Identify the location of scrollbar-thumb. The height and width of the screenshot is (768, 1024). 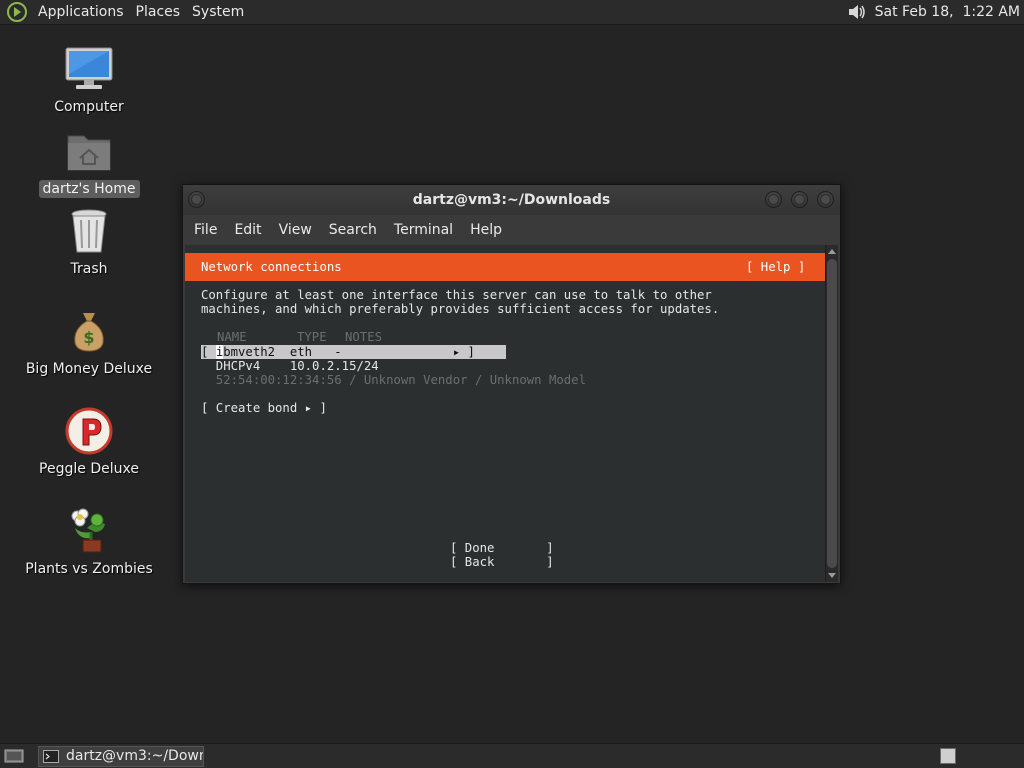
(832, 413).